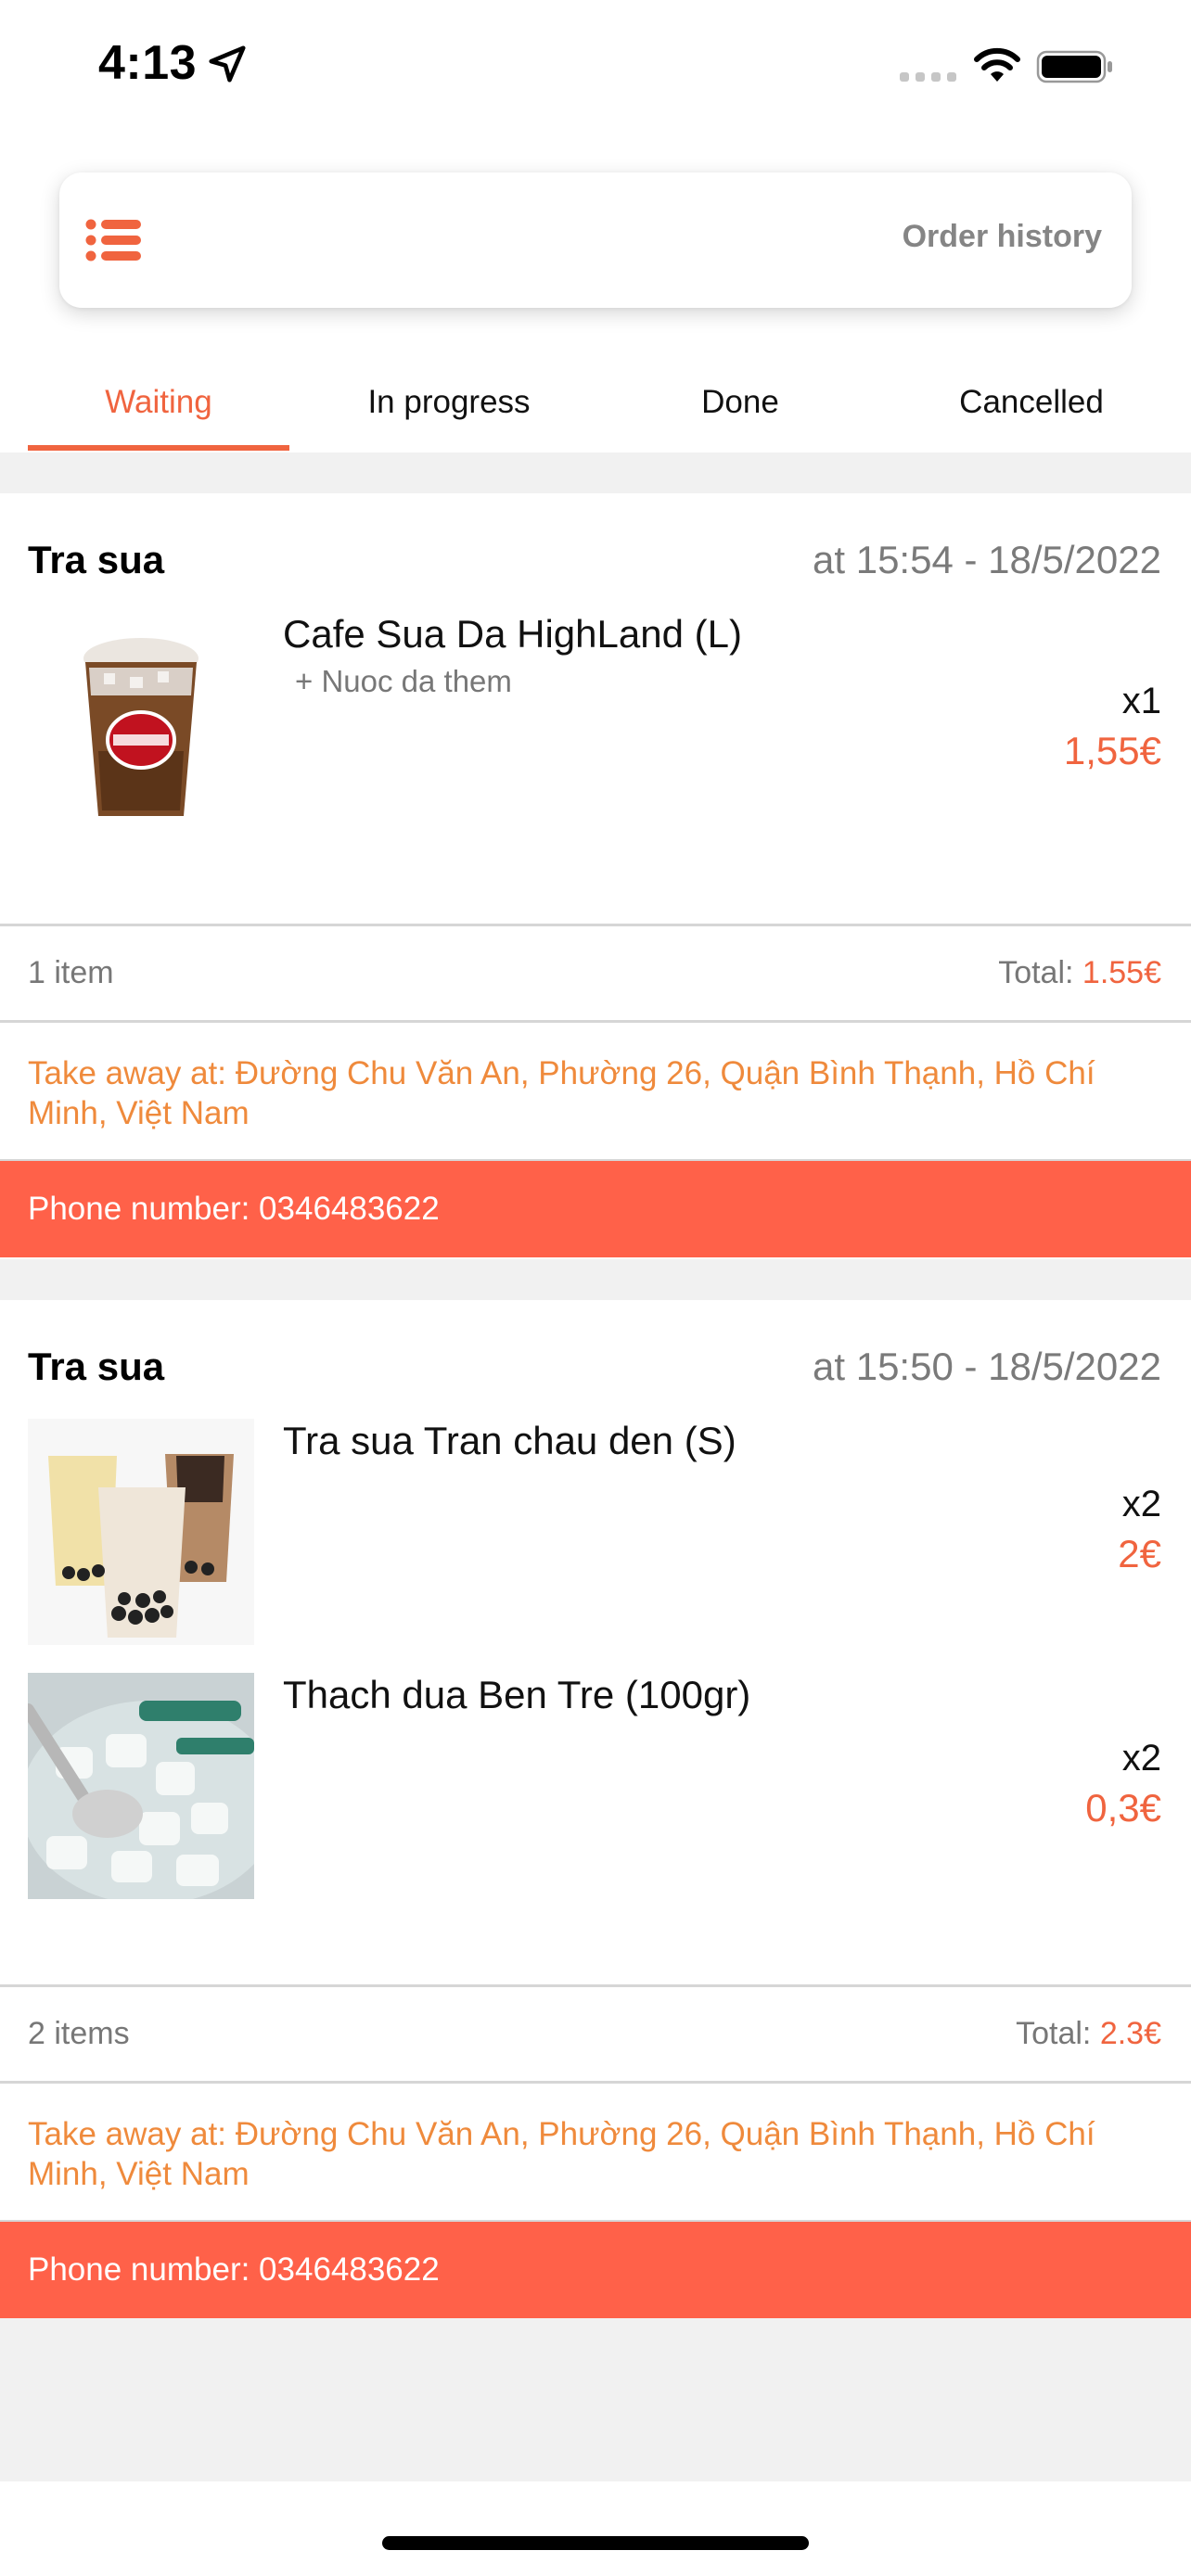  What do you see at coordinates (1074, 66) in the screenshot?
I see `battery-icon` at bounding box center [1074, 66].